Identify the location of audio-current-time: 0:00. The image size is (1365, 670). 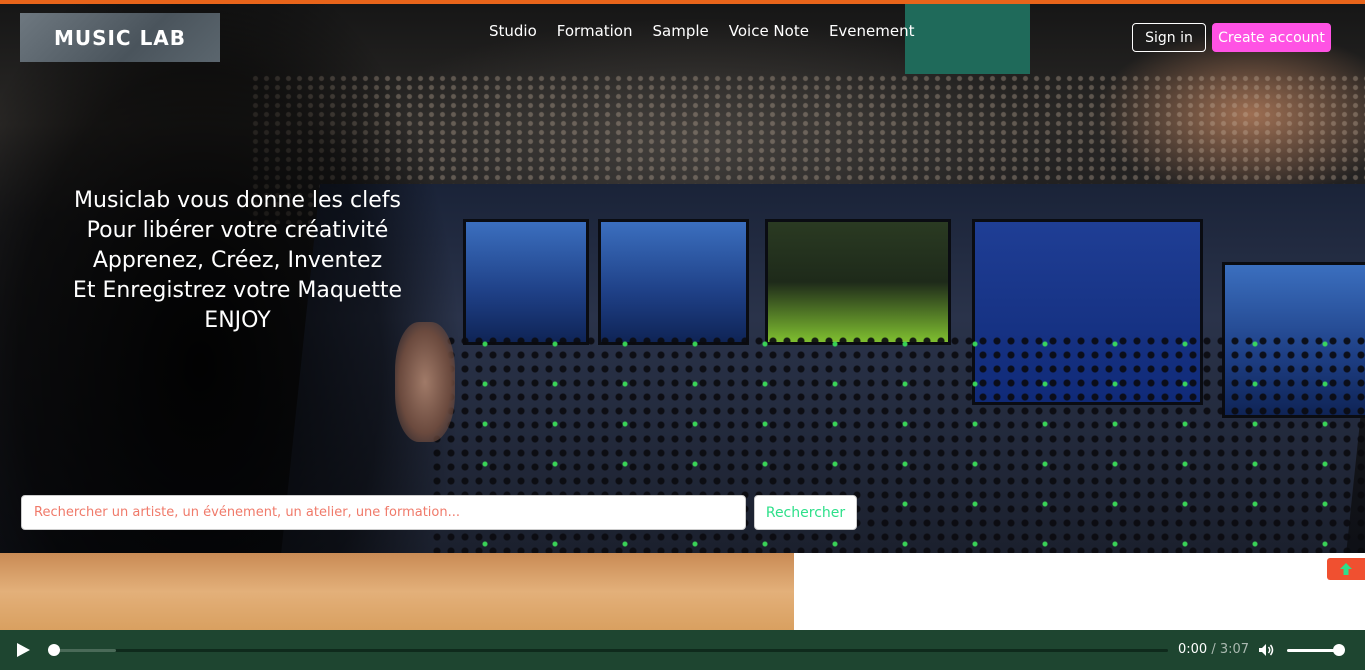
(1193, 649).